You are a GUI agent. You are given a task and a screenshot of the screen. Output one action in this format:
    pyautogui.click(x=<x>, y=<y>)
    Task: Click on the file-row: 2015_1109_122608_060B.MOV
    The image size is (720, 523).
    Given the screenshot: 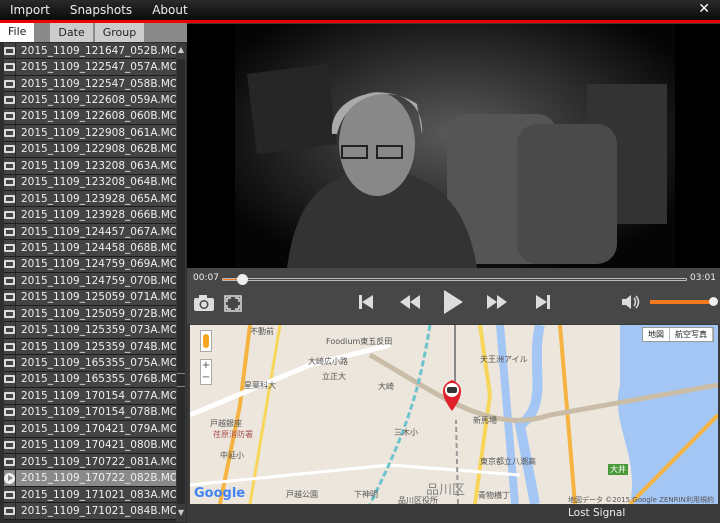 What is the action you would take?
    pyautogui.click(x=94, y=117)
    